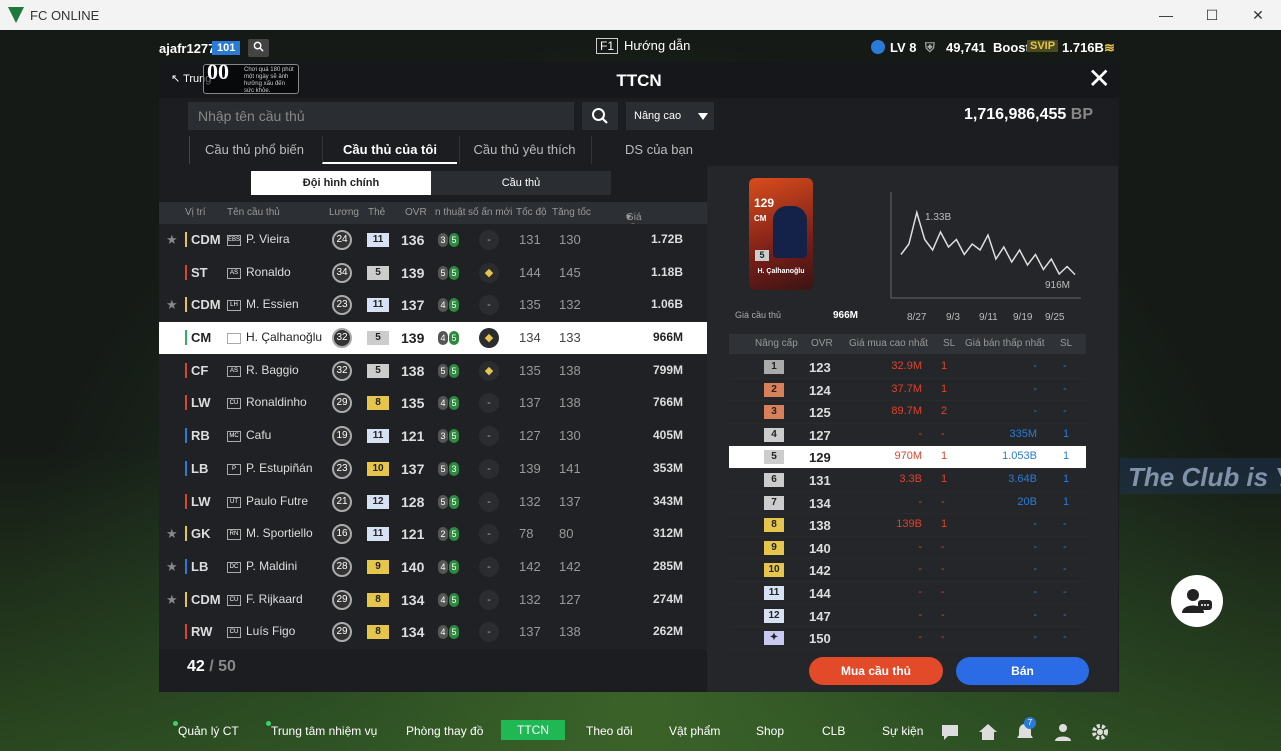 Image resolution: width=1281 pixels, height=751 pixels. What do you see at coordinates (902, 731) in the screenshot?
I see `nav-events: Sự kiện` at bounding box center [902, 731].